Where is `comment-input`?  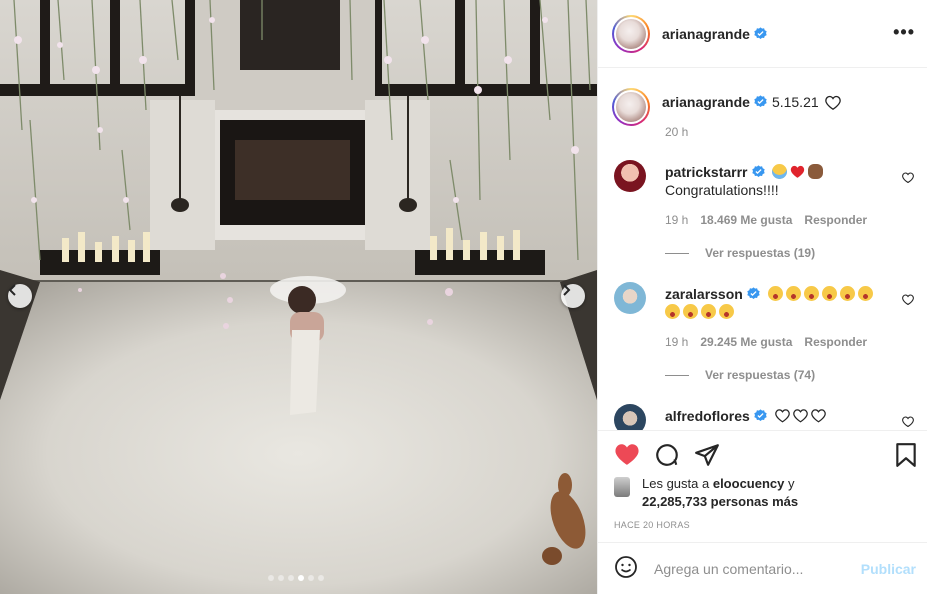
comment-input is located at coordinates (754, 568).